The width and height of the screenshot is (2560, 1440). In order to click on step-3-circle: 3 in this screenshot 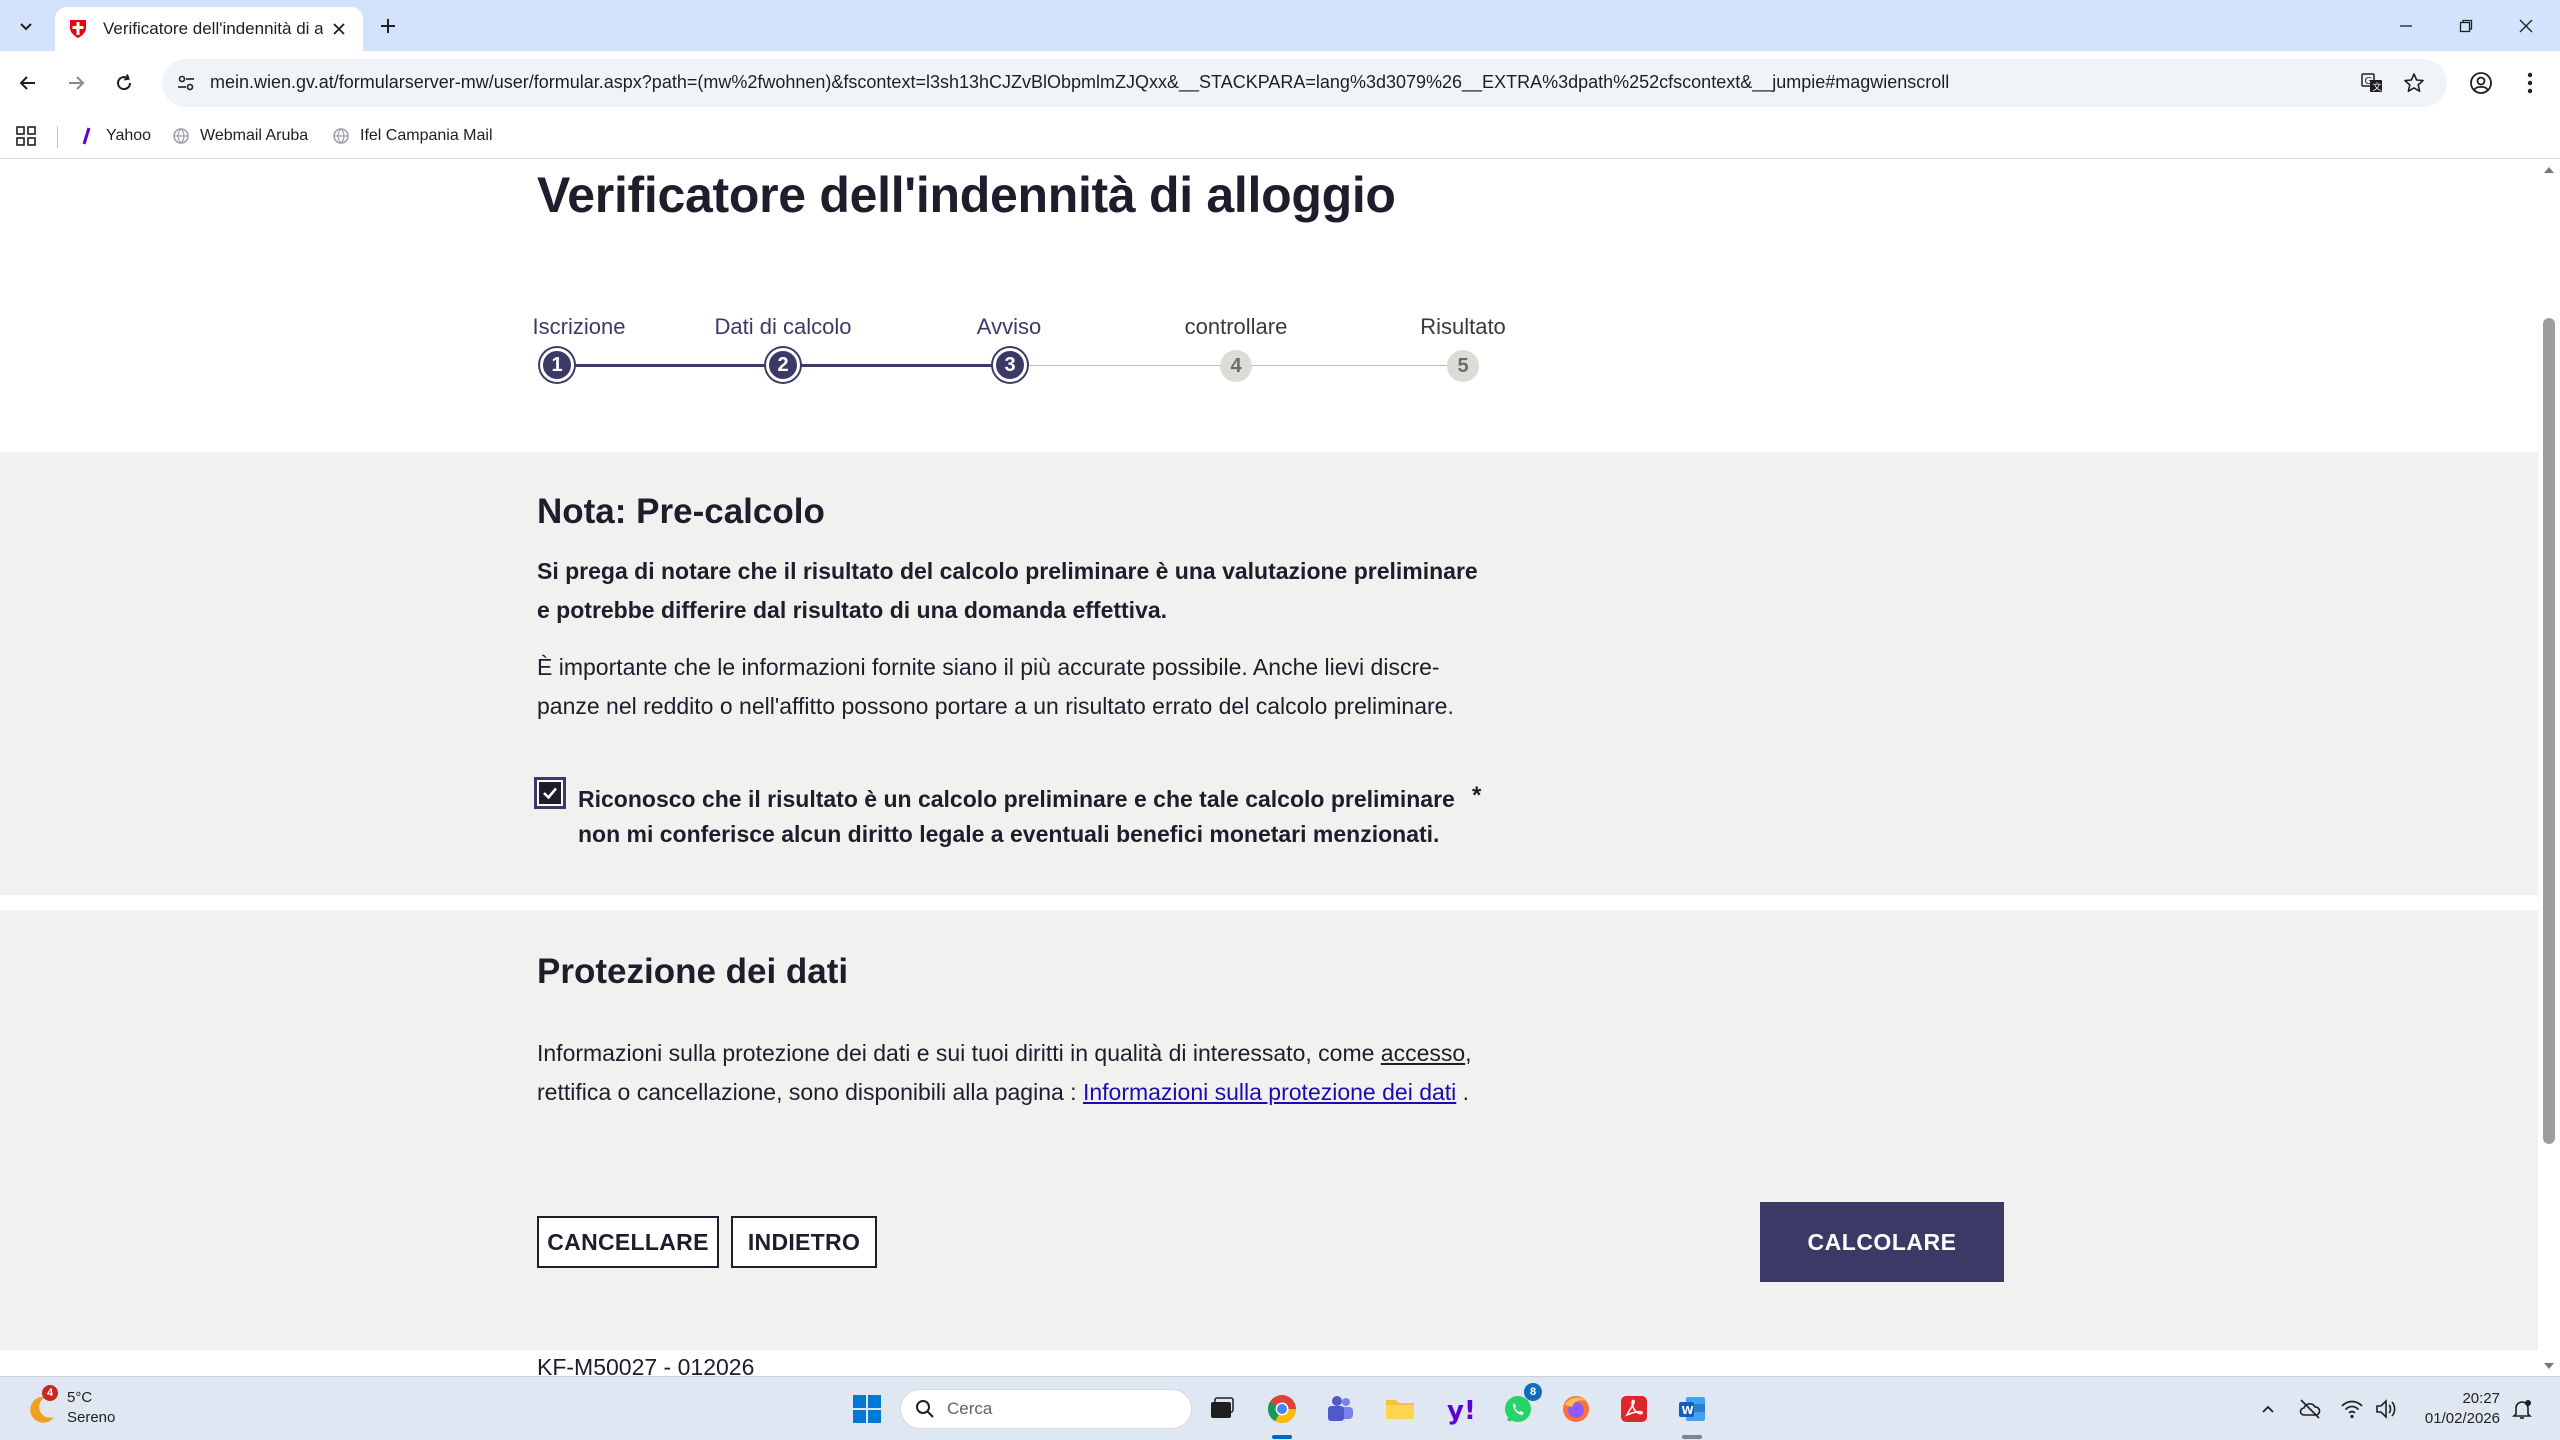, I will do `click(1010, 365)`.